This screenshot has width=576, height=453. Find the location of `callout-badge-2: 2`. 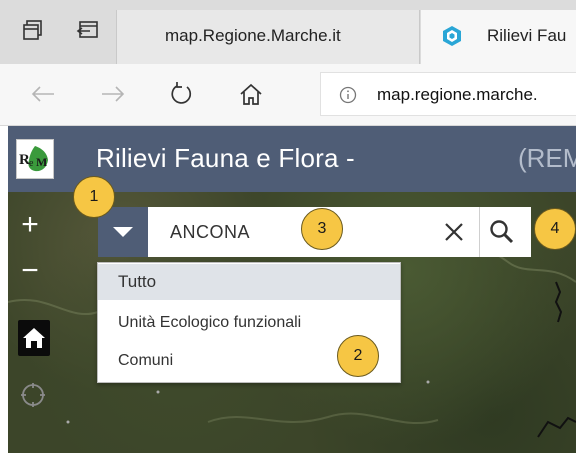

callout-badge-2: 2 is located at coordinates (358, 356).